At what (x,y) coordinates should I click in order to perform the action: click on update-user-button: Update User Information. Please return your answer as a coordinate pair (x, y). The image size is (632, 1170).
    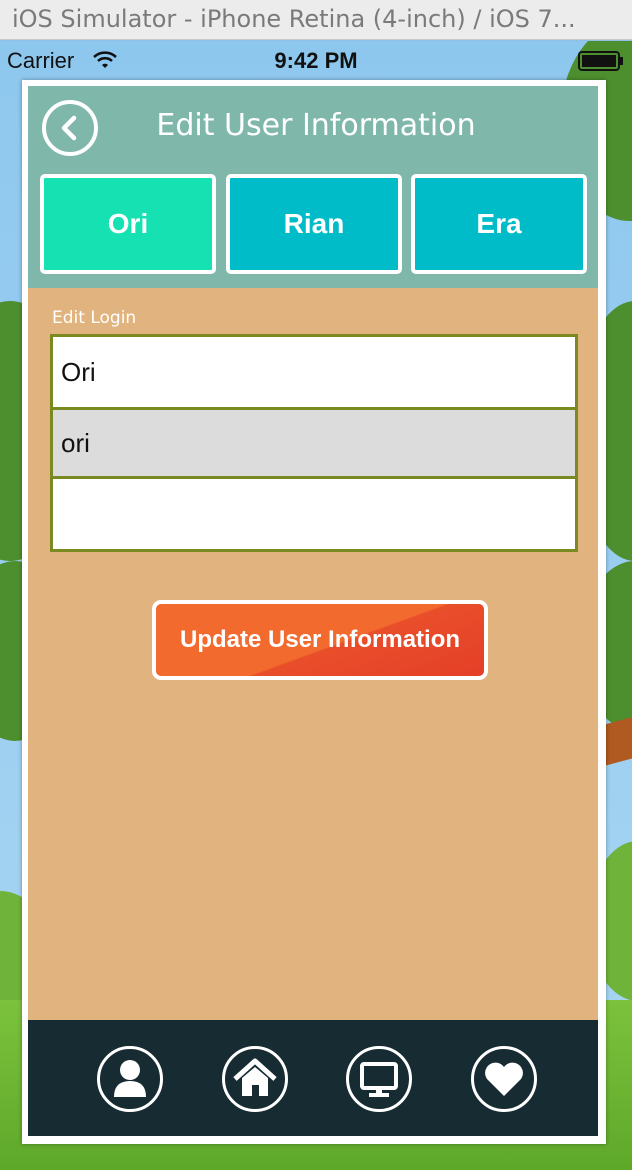
    Looking at the image, I should click on (320, 640).